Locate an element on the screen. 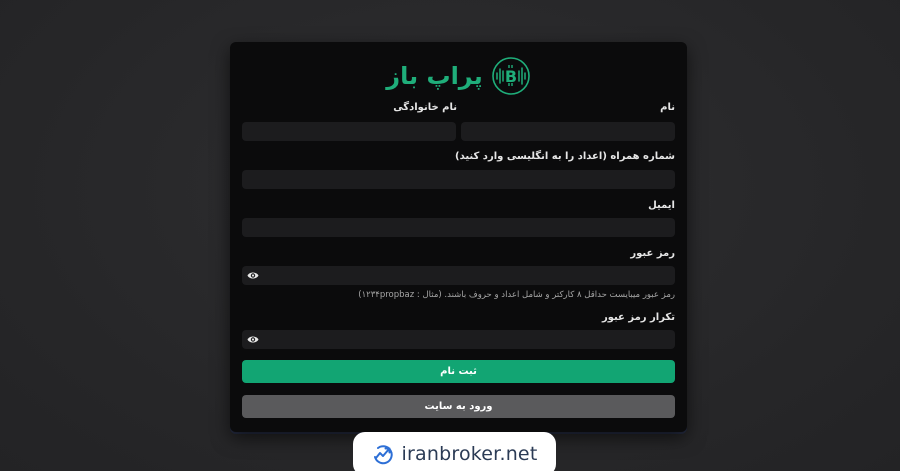 The height and width of the screenshot is (471, 900). last-name-input is located at coordinates (349, 134).